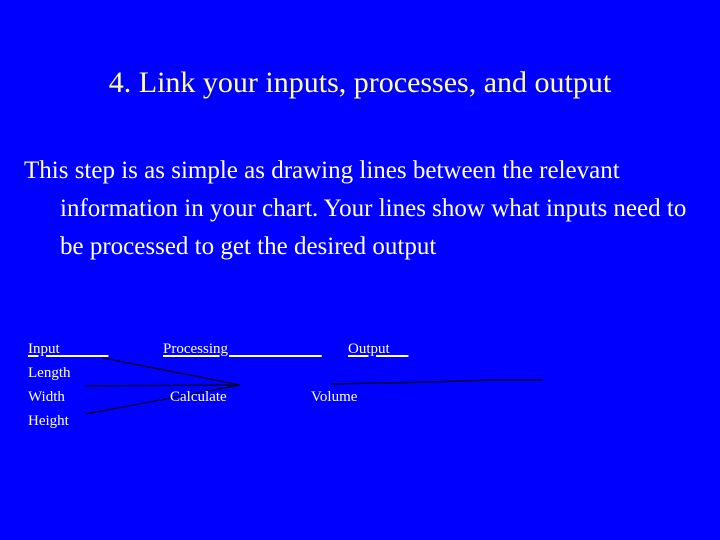 The width and height of the screenshot is (720, 540). I want to click on diagram-input-length: Length, so click(49, 373).